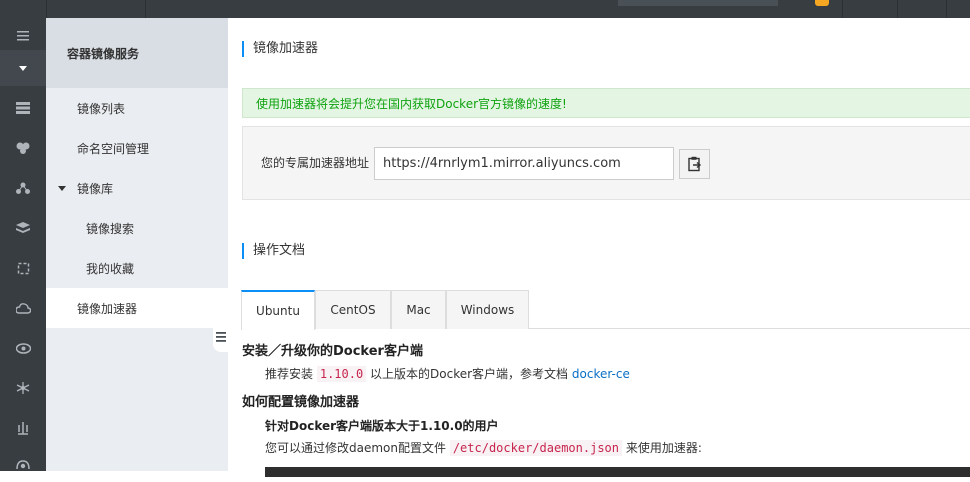 Image resolution: width=970 pixels, height=482 pixels. Describe the element at coordinates (601, 374) in the screenshot. I see `docker-ce-link: docker-ce` at that location.